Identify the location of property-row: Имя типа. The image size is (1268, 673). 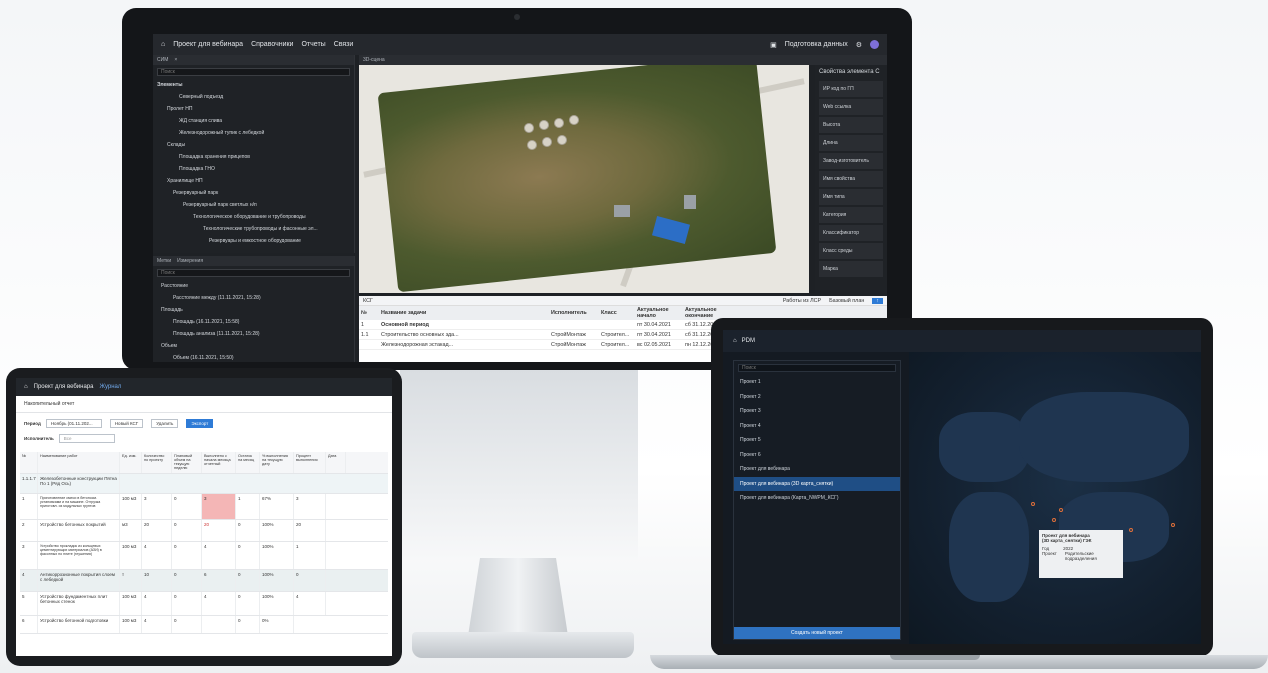
(851, 197).